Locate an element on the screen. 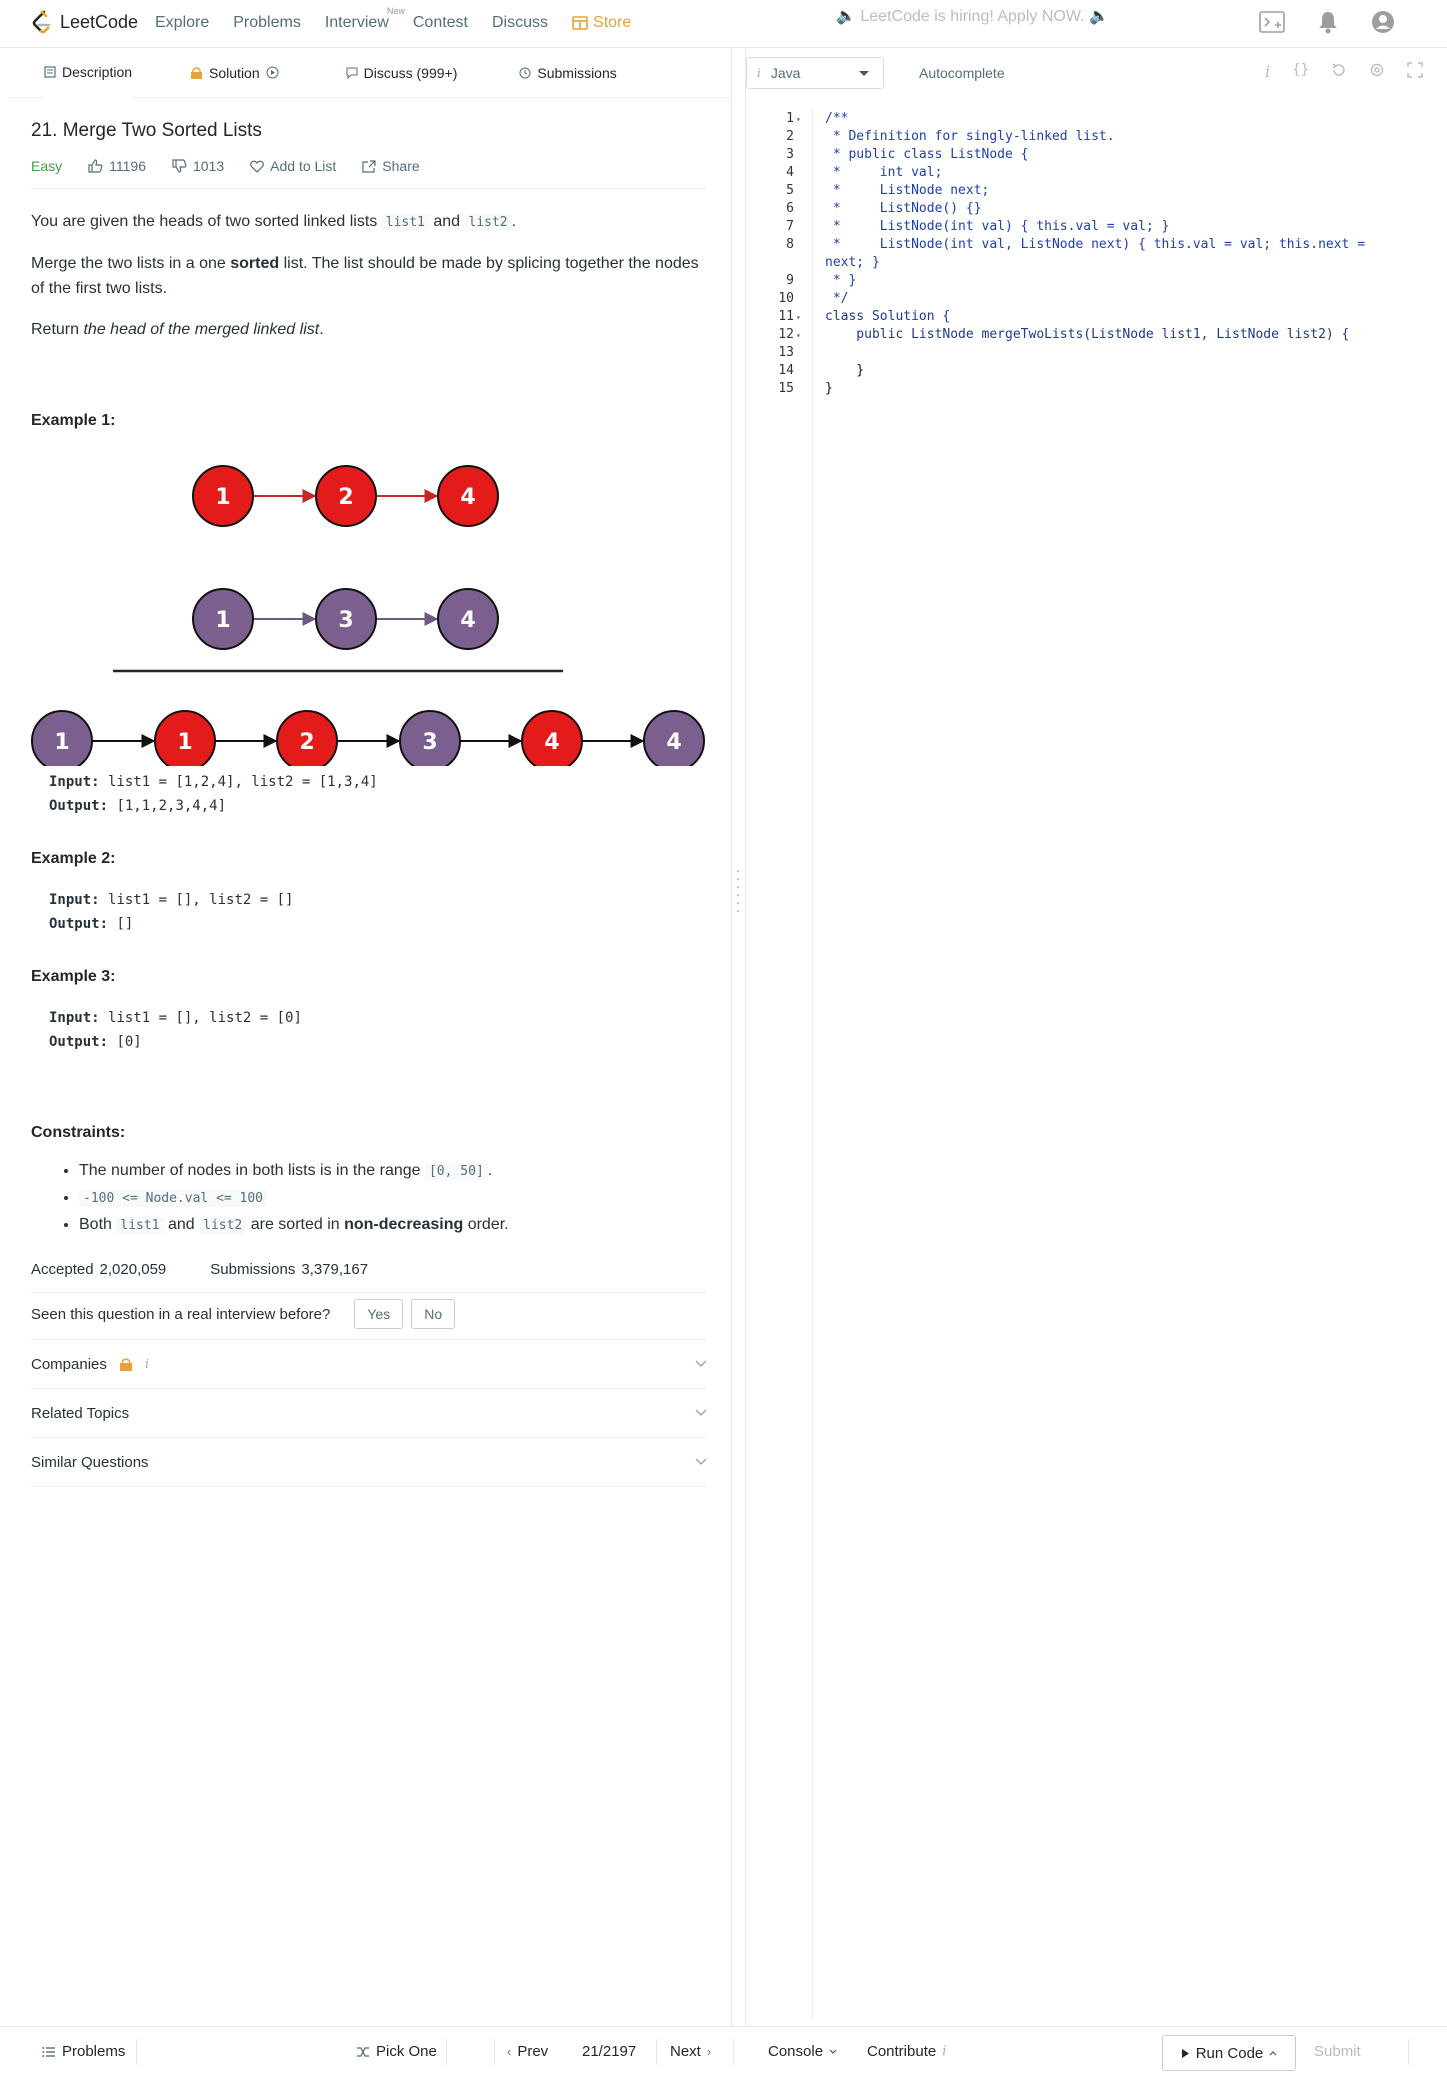  logo: LeetCode is located at coordinates (84, 22).